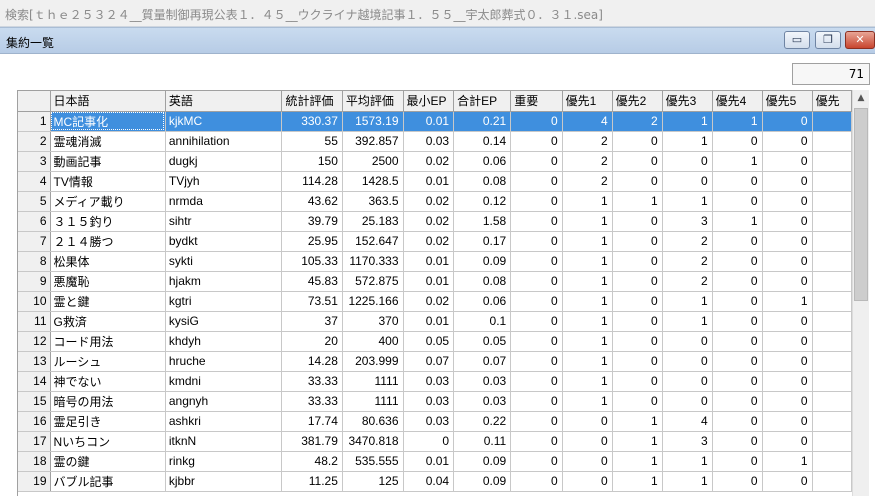 Image resolution: width=875 pixels, height=496 pixels. What do you see at coordinates (482, 481) in the screenshot?
I see `table-cell: 0.09` at bounding box center [482, 481].